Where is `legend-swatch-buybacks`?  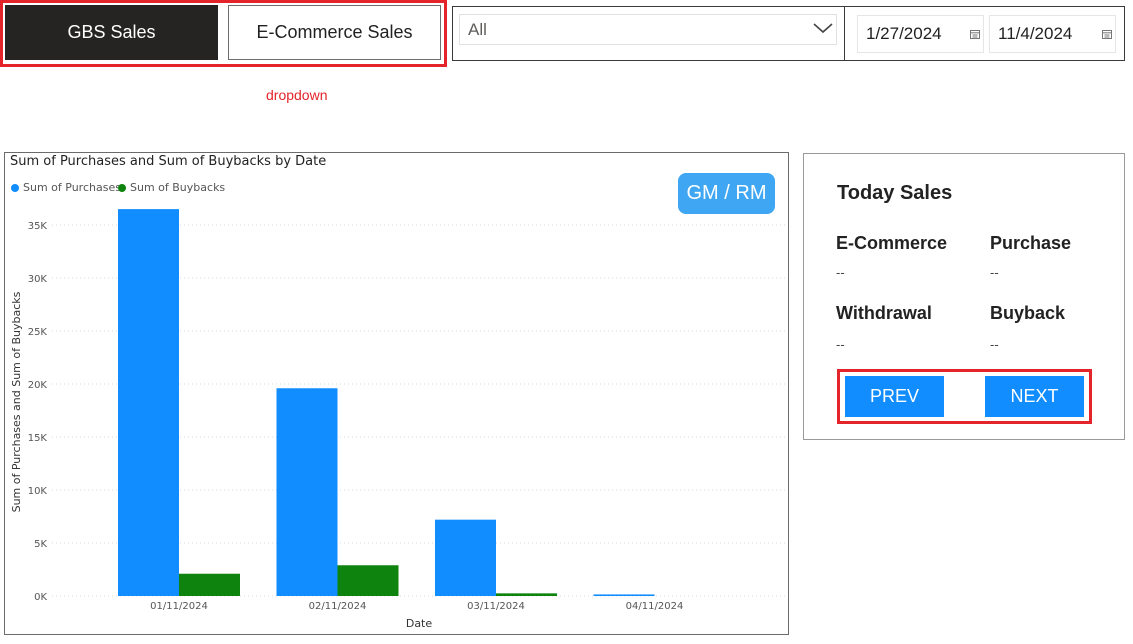 legend-swatch-buybacks is located at coordinates (122, 187).